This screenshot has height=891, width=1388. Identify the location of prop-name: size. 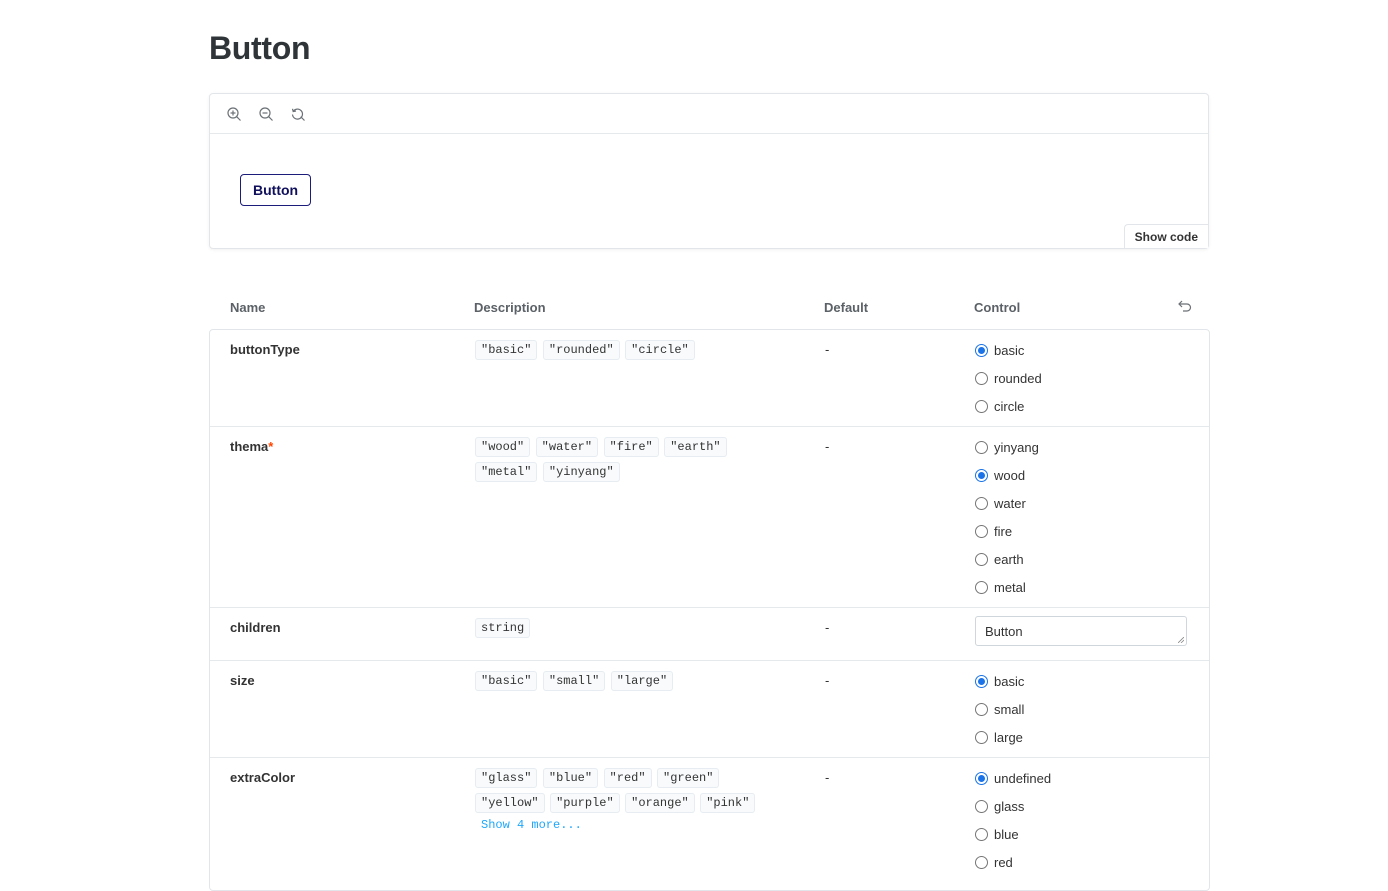
(242, 680).